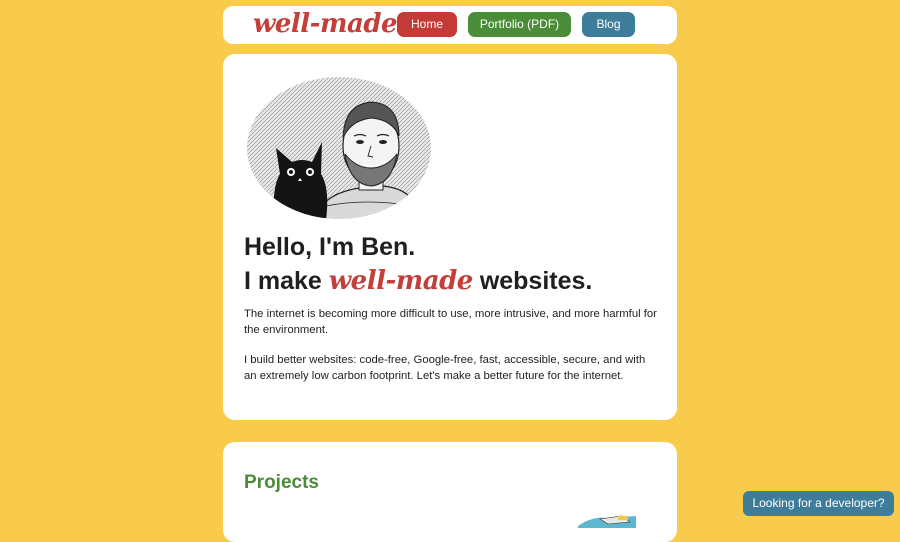 This screenshot has height=542, width=900. I want to click on nav-portfolio-button: Portfolio (PDF), so click(519, 24).